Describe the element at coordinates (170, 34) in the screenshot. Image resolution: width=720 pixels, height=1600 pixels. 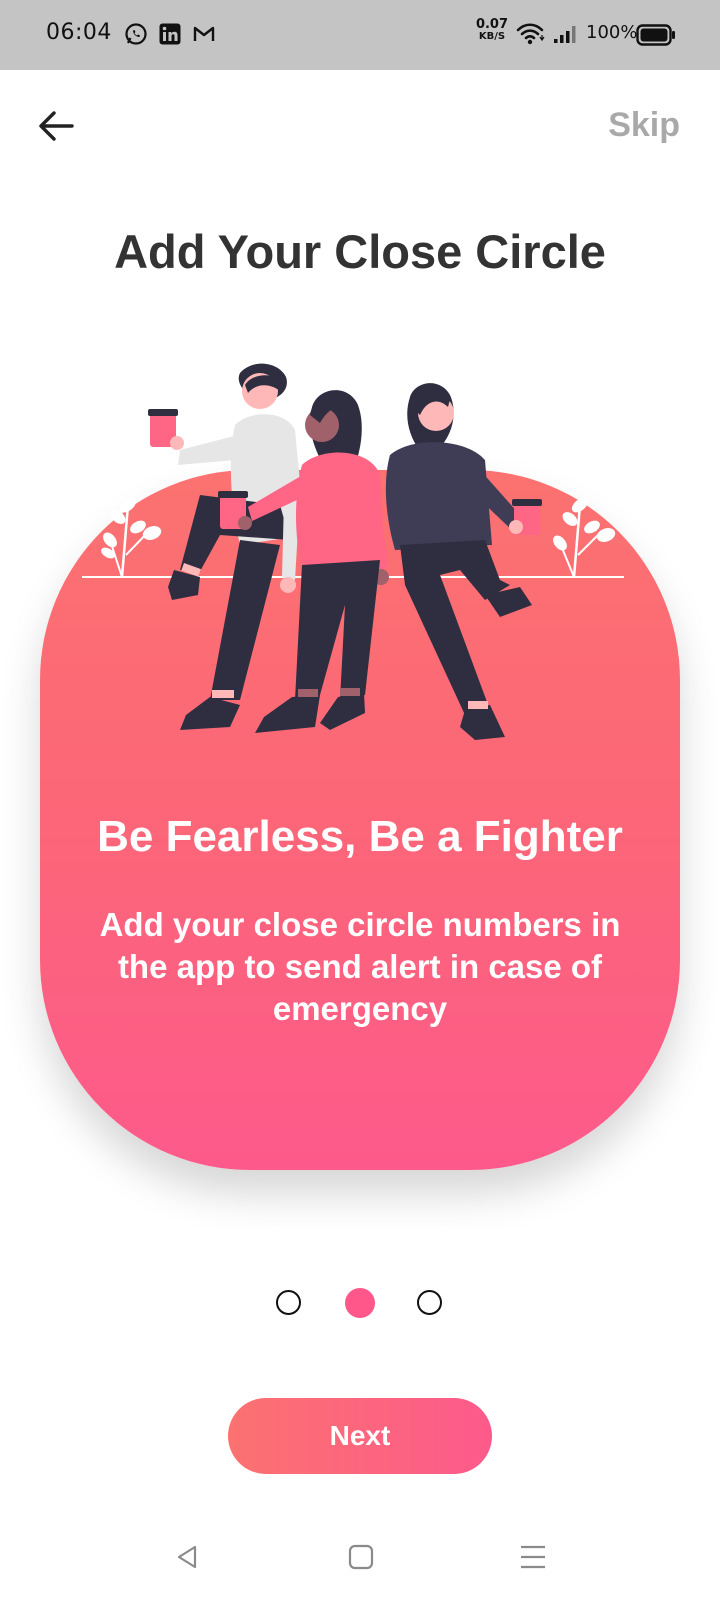
I see `linkedin-icon` at that location.